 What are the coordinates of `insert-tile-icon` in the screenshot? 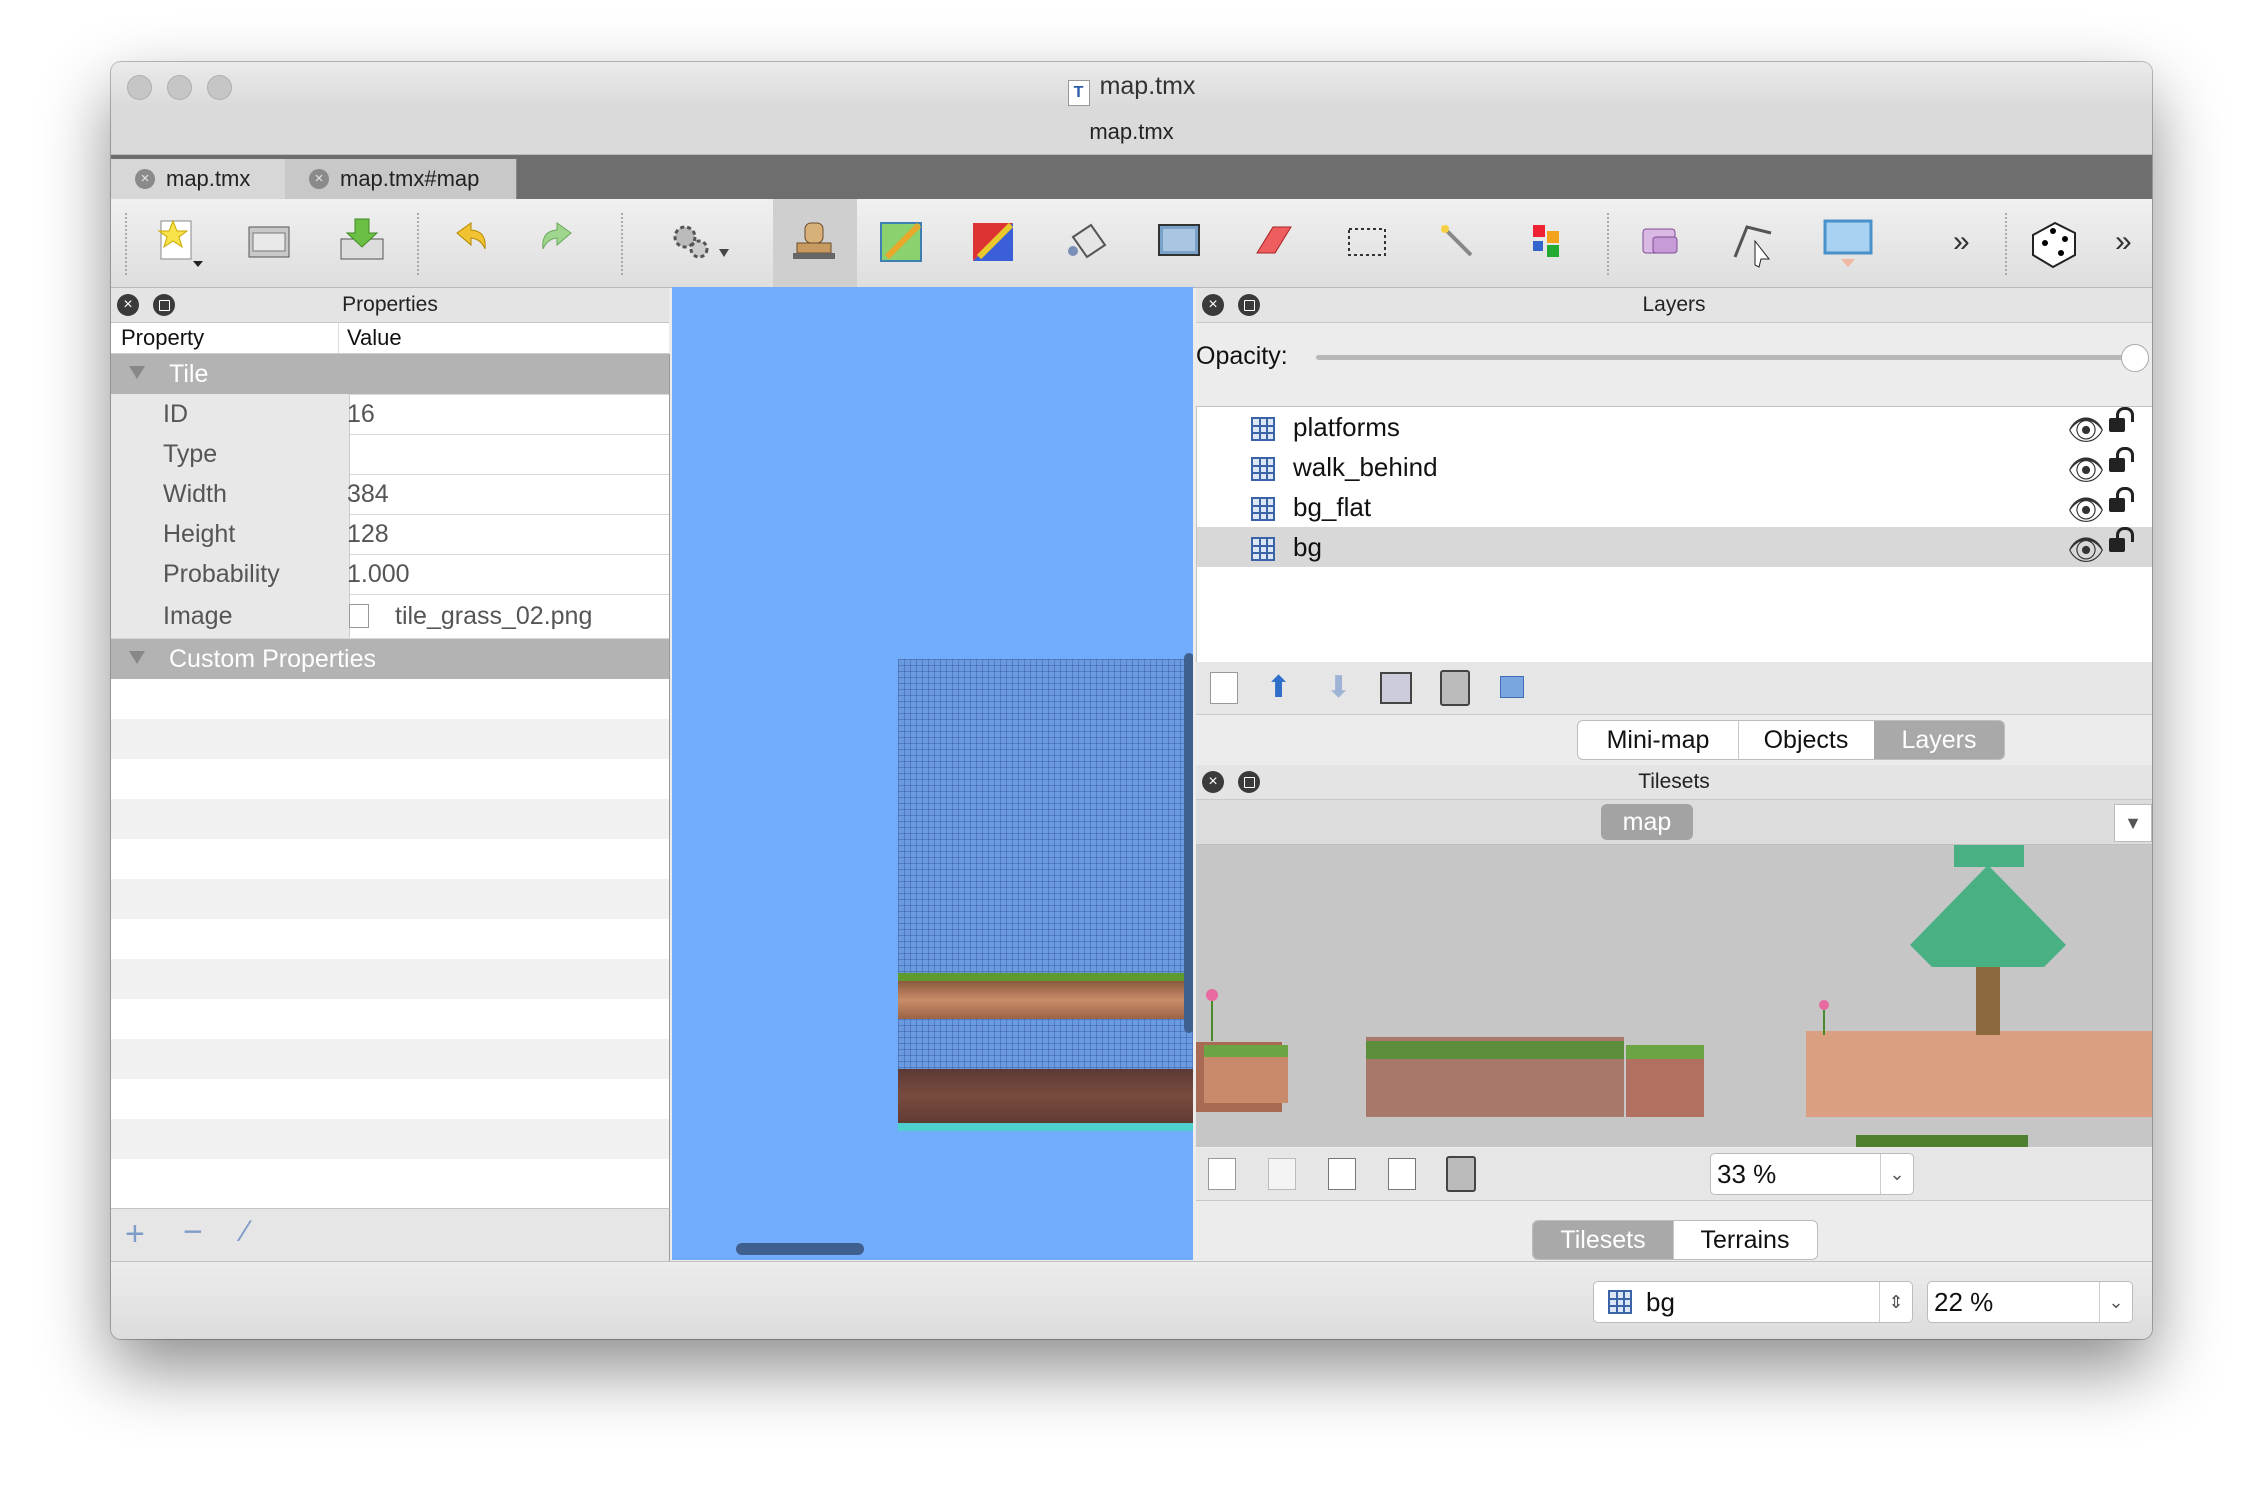 It's located at (1848, 242).